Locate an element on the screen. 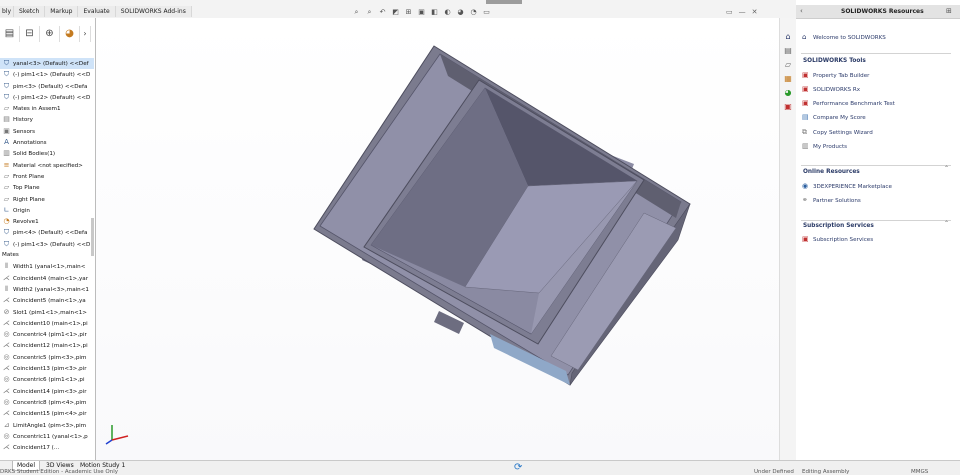 The image size is (960, 475). mate-item: ⋌ Coincident5 (main<1>,ya is located at coordinates (47, 300).